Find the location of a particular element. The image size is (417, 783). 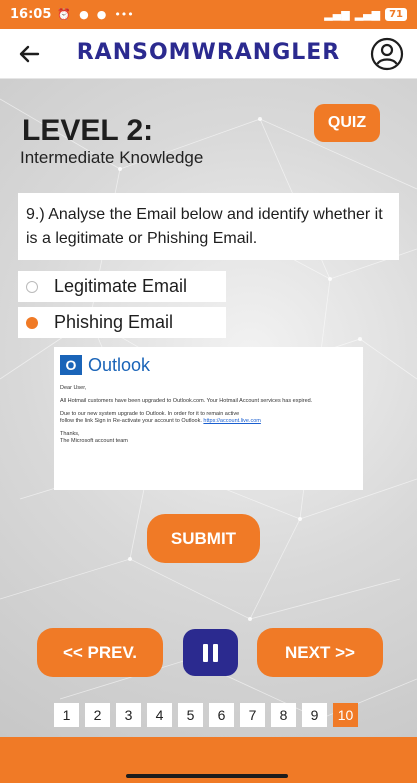

page-button-7: 7 is located at coordinates (252, 715).